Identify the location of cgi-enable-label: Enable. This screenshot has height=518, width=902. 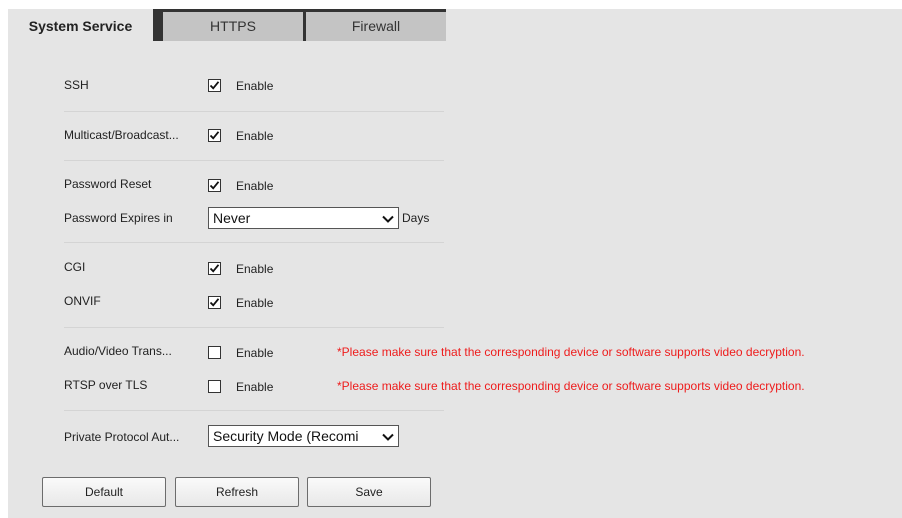
(255, 269).